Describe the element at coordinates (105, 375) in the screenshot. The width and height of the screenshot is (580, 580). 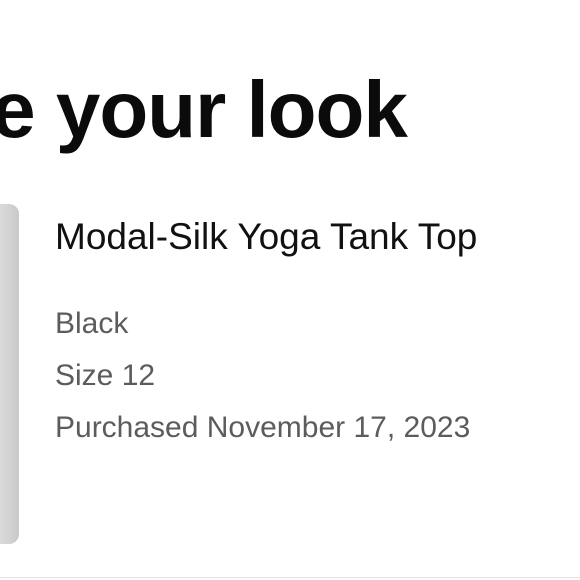
I see `product-size: Size 12` at that location.